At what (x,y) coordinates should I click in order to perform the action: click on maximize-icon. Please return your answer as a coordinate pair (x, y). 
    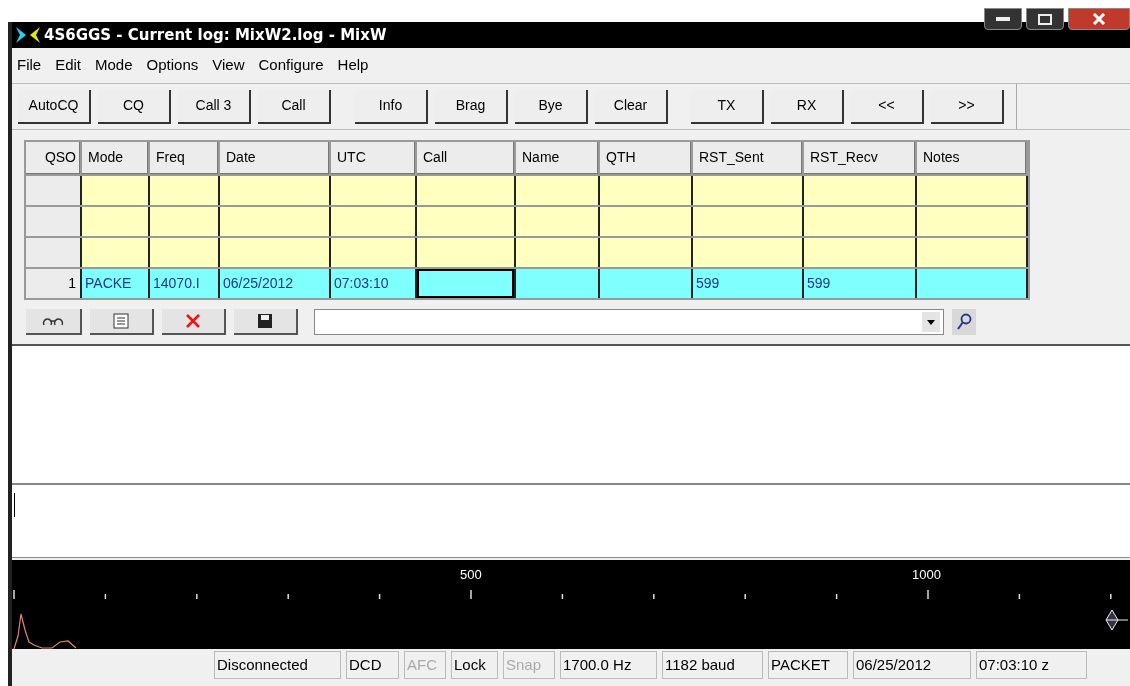
    Looking at the image, I should click on (1045, 19).